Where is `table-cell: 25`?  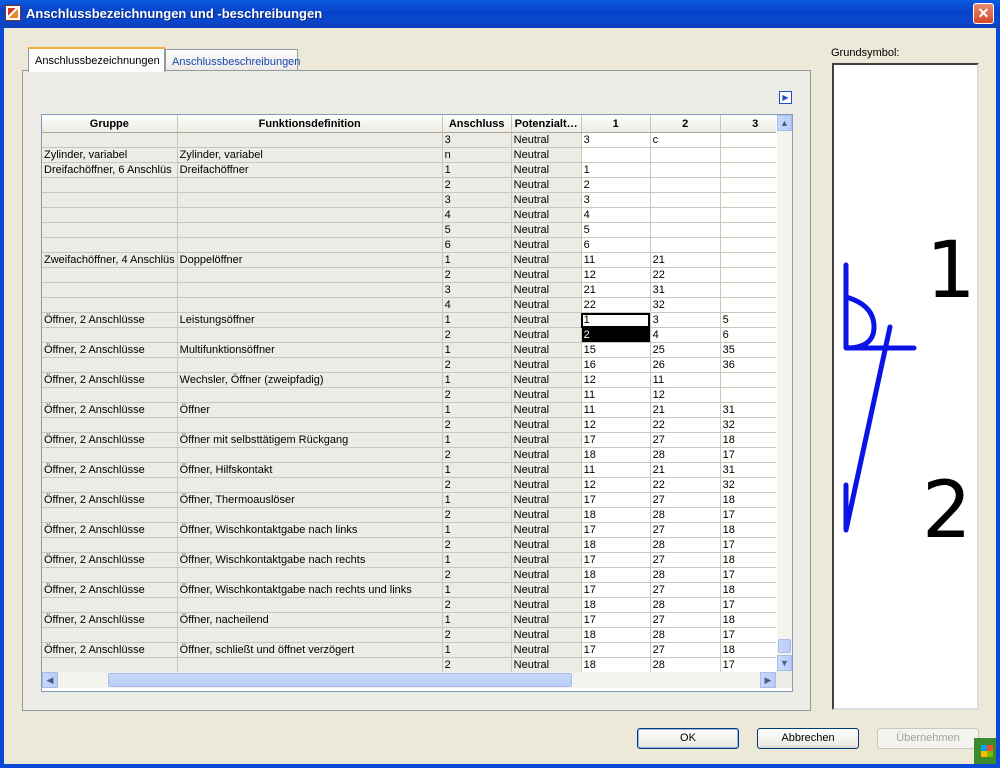
table-cell: 25 is located at coordinates (685, 350).